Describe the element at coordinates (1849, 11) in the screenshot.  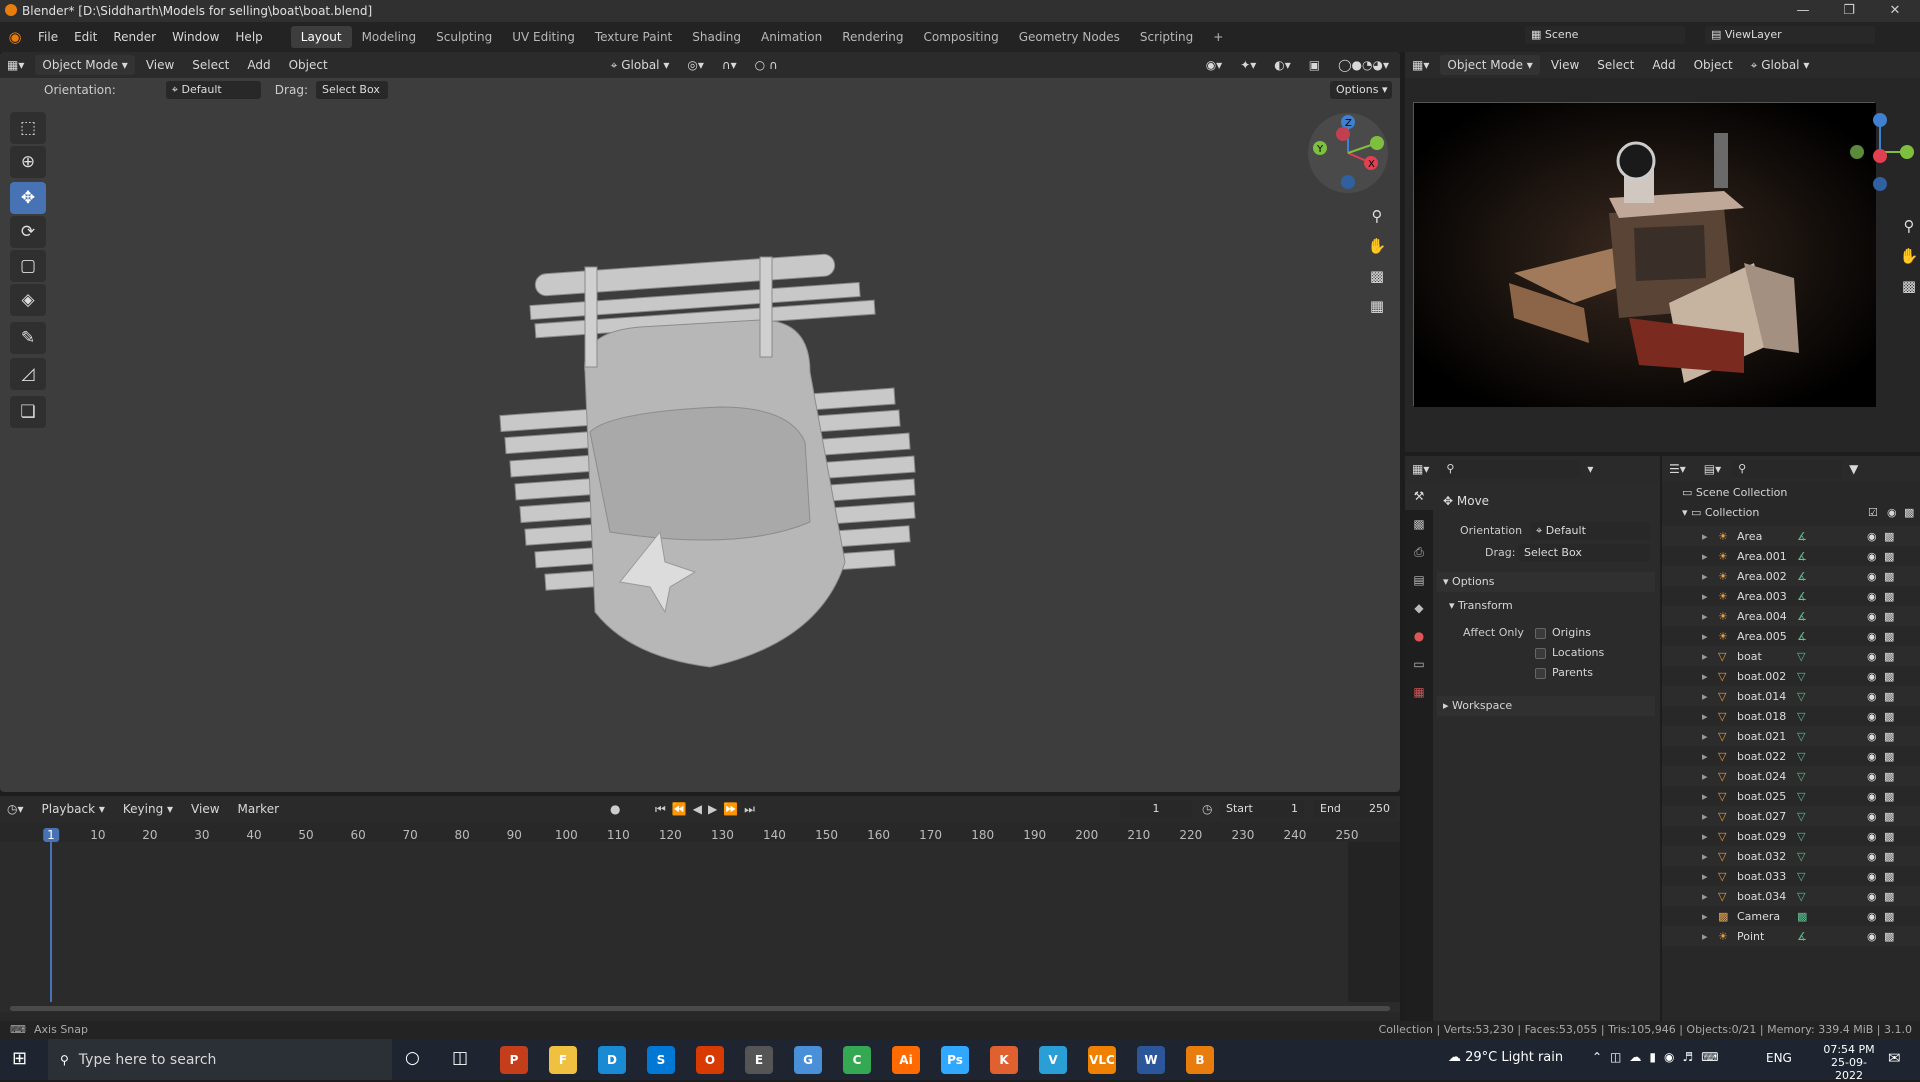
I see `maximize-button: ❐` at that location.